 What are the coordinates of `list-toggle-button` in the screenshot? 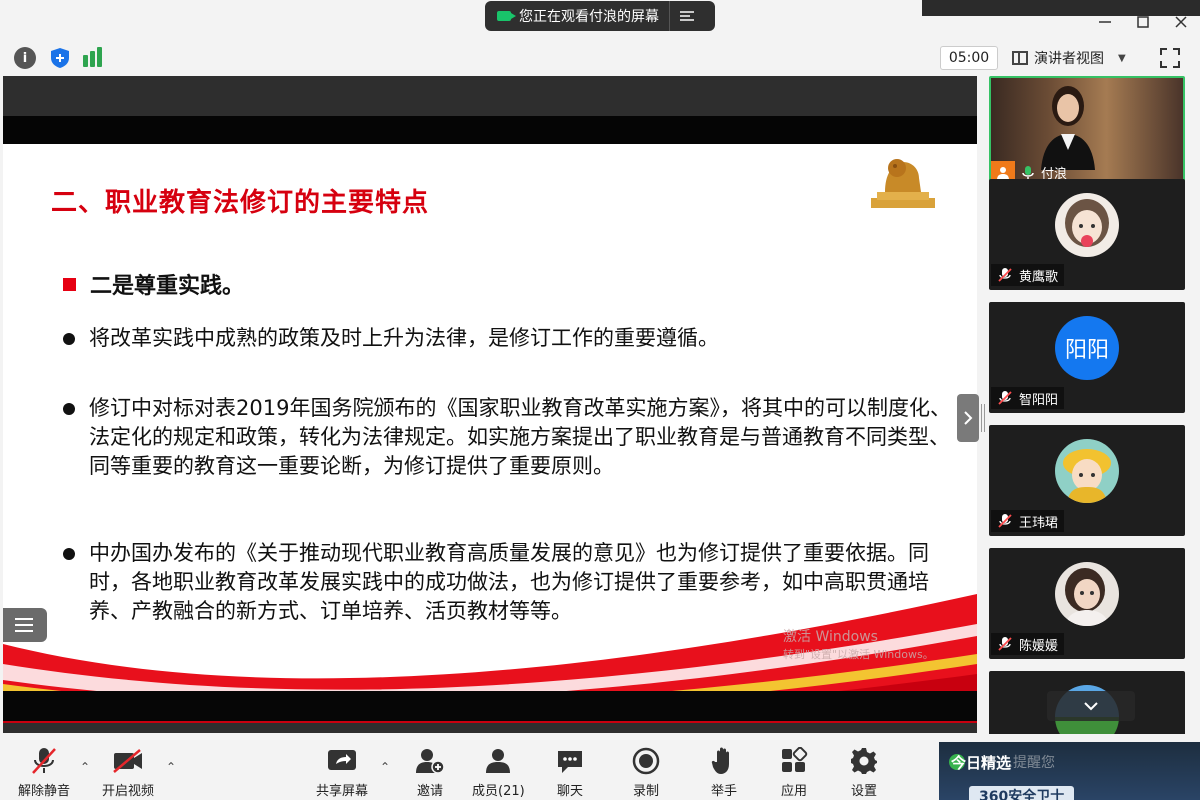 It's located at (25, 625).